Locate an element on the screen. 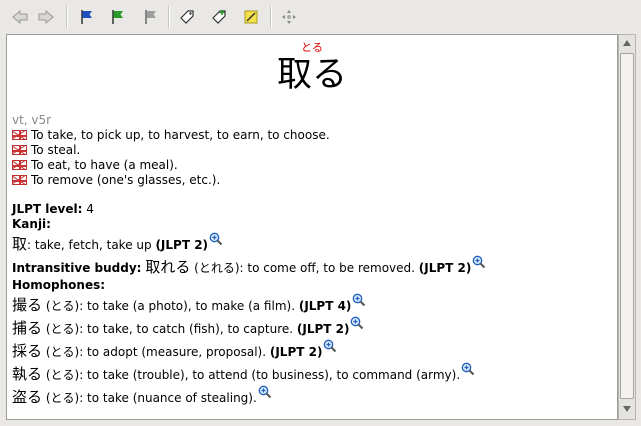  note-icon is located at coordinates (251, 17).